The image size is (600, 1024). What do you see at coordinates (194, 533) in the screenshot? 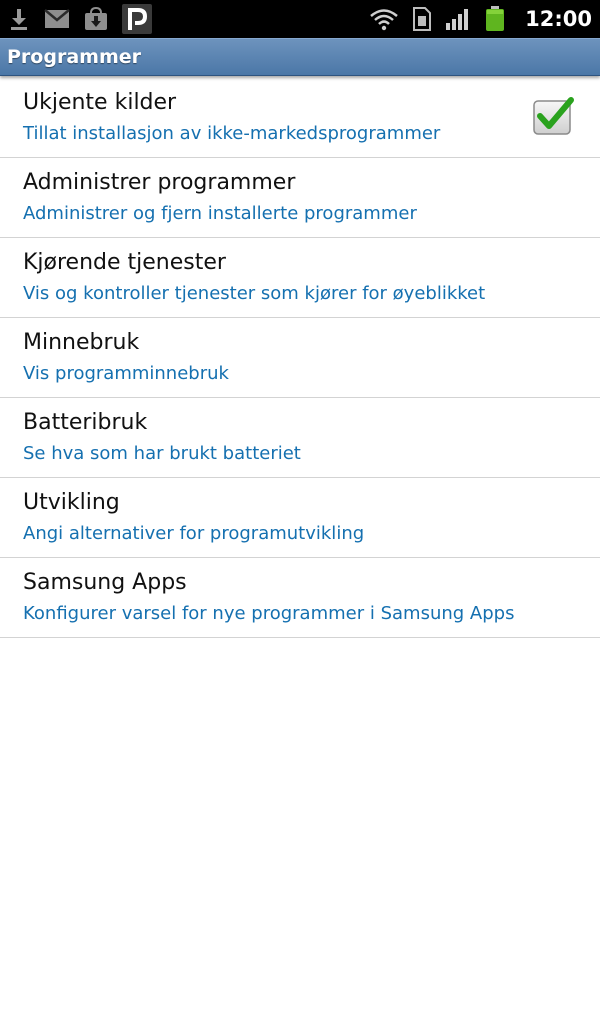
I see `setting-subtitle: Angi alternativer for programutvikling` at bounding box center [194, 533].